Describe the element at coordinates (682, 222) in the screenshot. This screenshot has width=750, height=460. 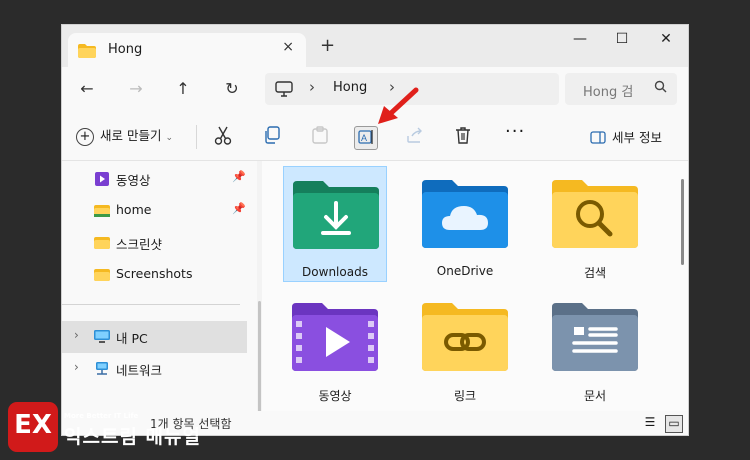
I see `content-scrollbar` at that location.